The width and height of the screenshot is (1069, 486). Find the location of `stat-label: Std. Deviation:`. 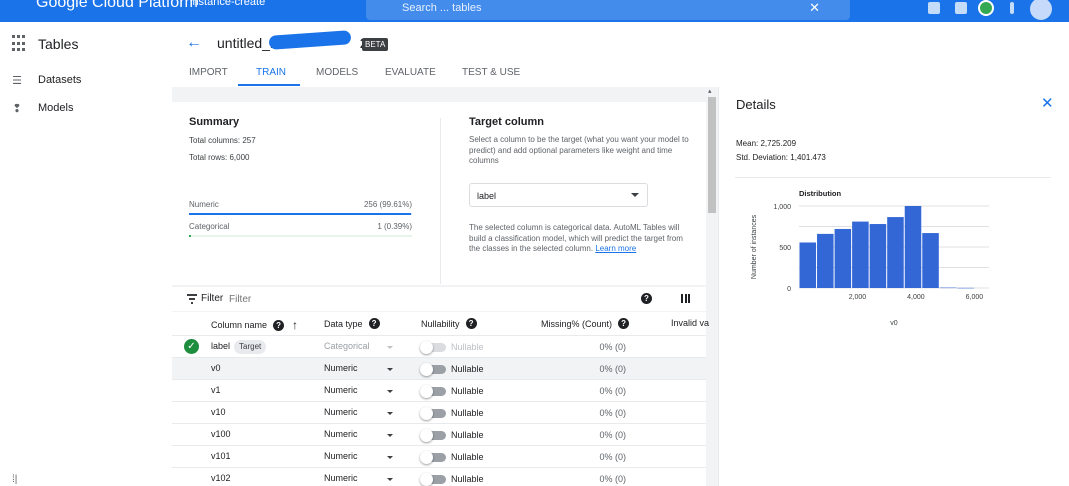

stat-label: Std. Deviation: is located at coordinates (762, 157).